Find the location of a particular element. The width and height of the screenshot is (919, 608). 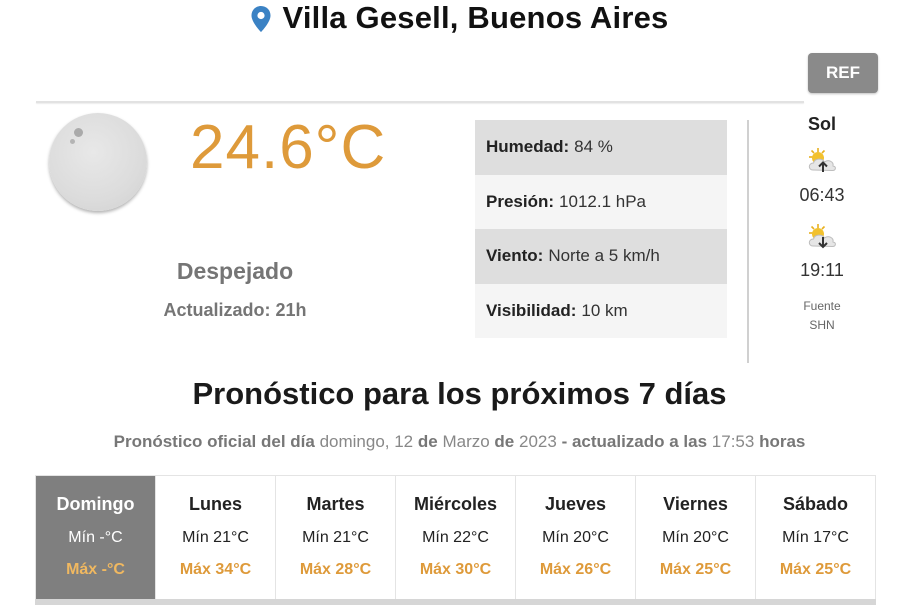

detail-label: Visibilidad: is located at coordinates (531, 310).